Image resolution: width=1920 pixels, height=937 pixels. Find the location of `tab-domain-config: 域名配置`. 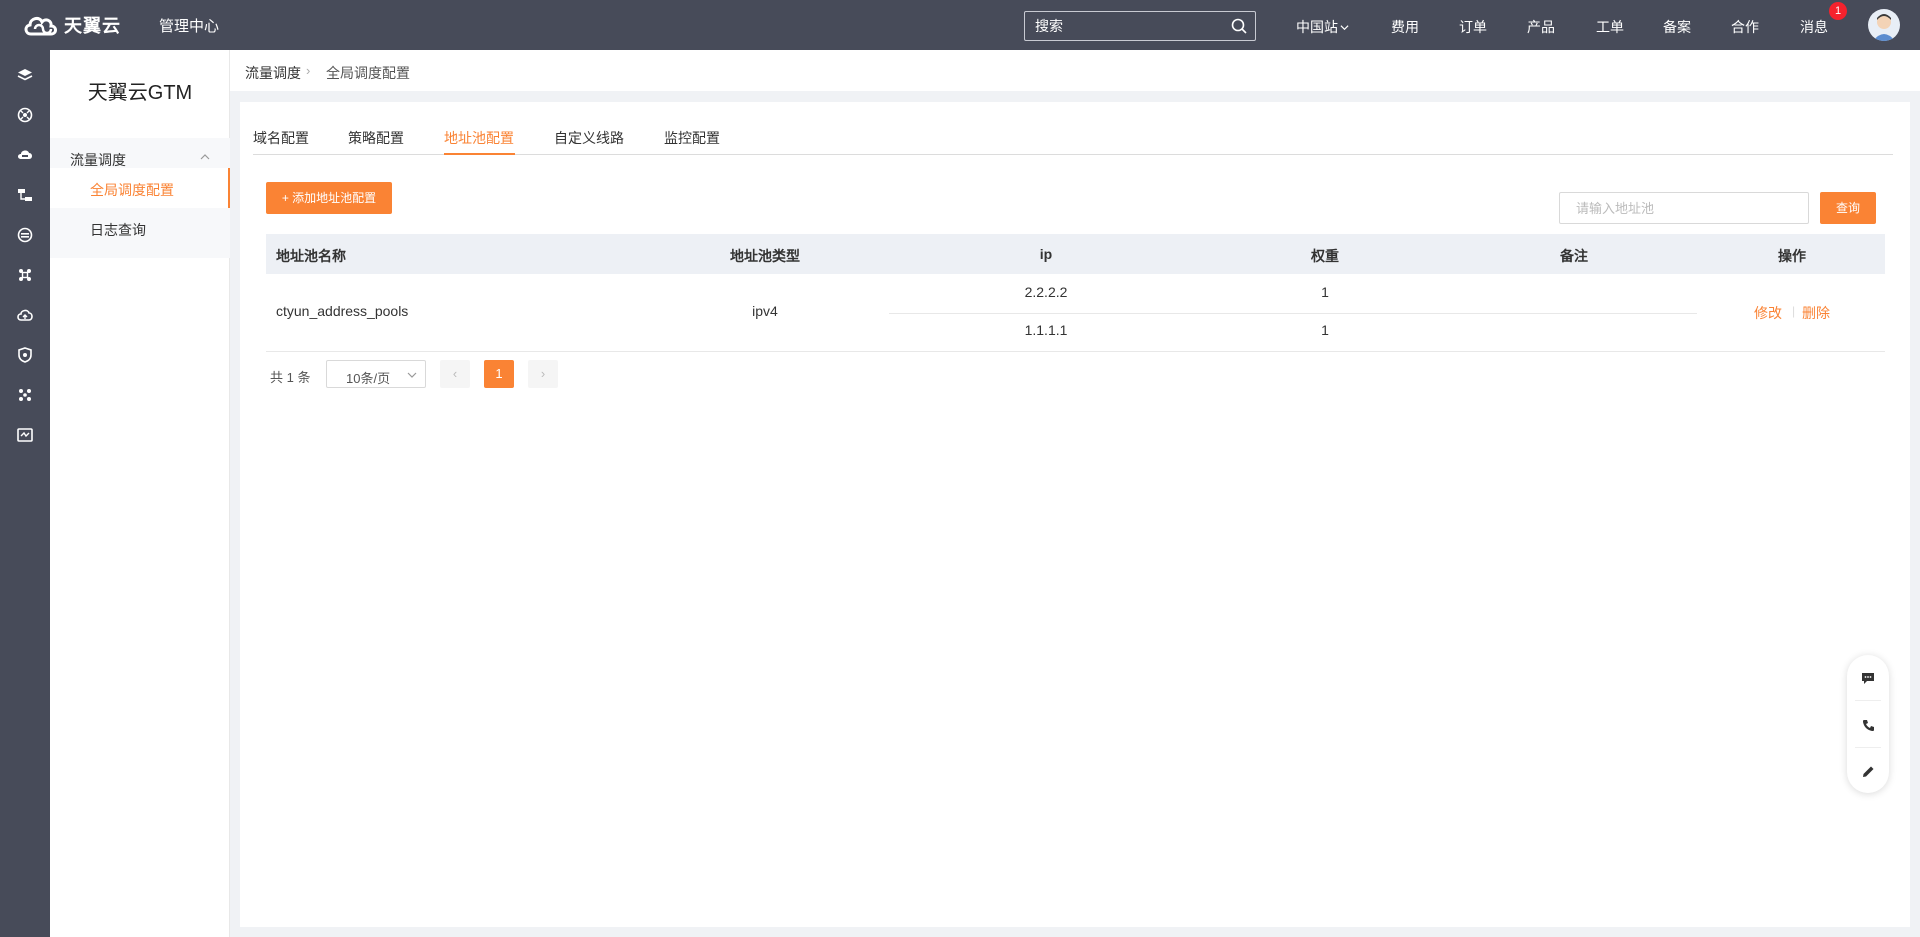

tab-domain-config: 域名配置 is located at coordinates (281, 138).